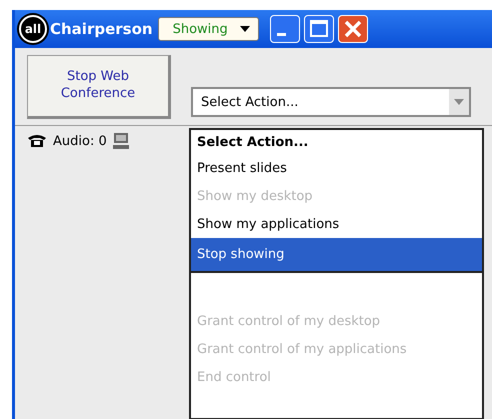 Image resolution: width=492 pixels, height=419 pixels. Describe the element at coordinates (101, 29) in the screenshot. I see `window-title: Chairperson` at that location.